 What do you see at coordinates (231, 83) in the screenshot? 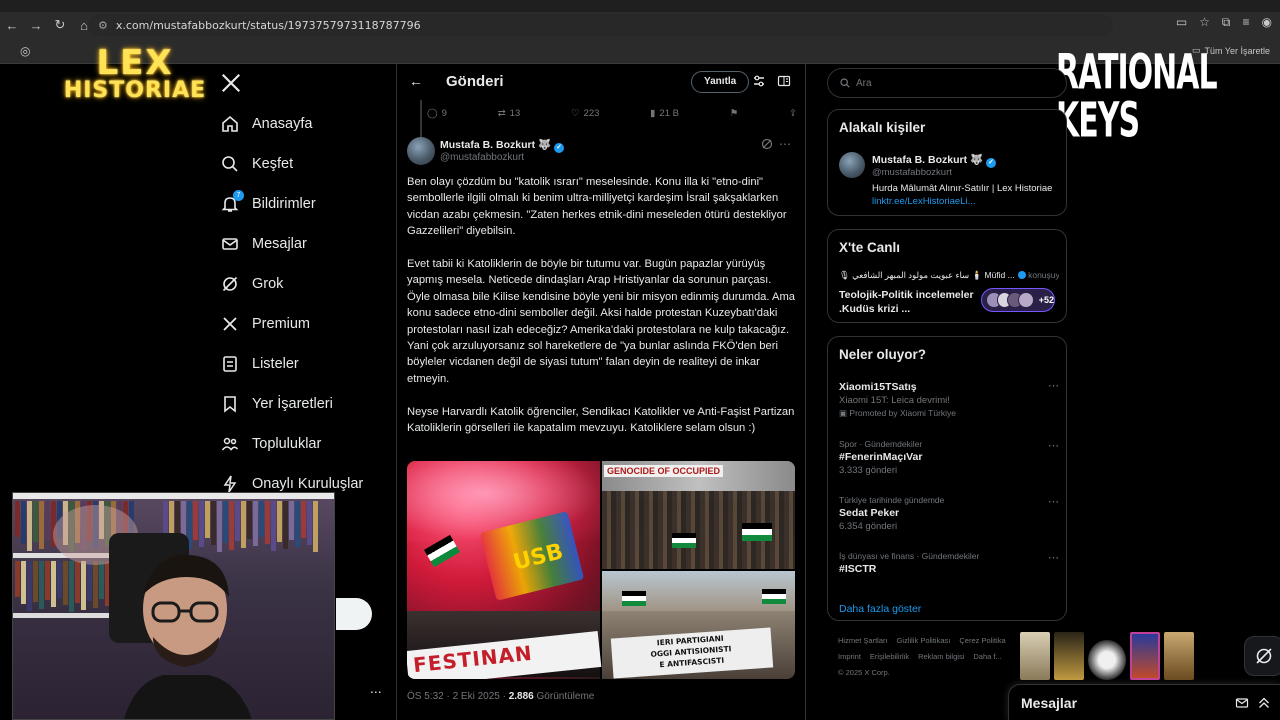
I see `x-logo-icon` at bounding box center [231, 83].